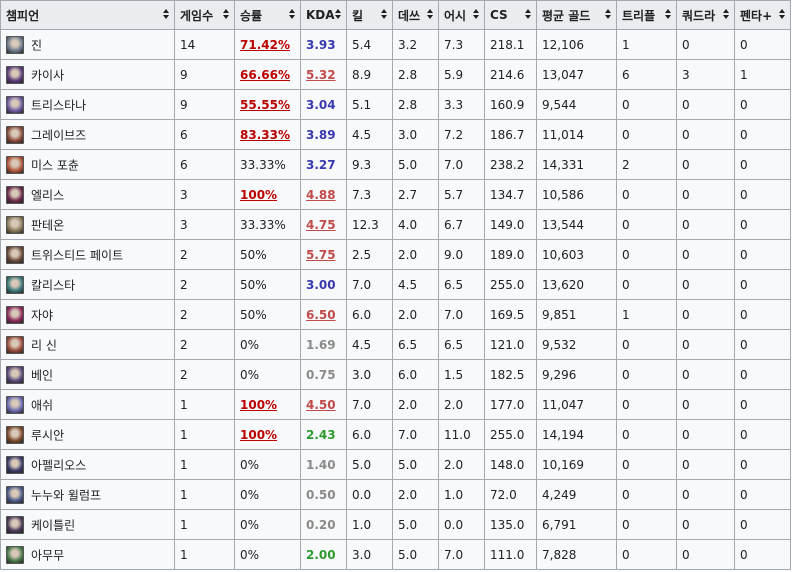 This screenshot has height=572, width=792. Describe the element at coordinates (47, 435) in the screenshot. I see `champion-name: 루시안` at that location.